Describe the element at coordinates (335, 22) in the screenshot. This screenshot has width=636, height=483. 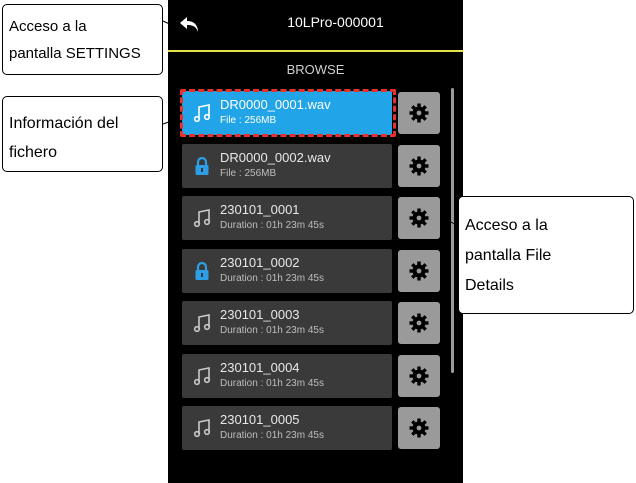
I see `device-title: 10LPro-000001` at that location.